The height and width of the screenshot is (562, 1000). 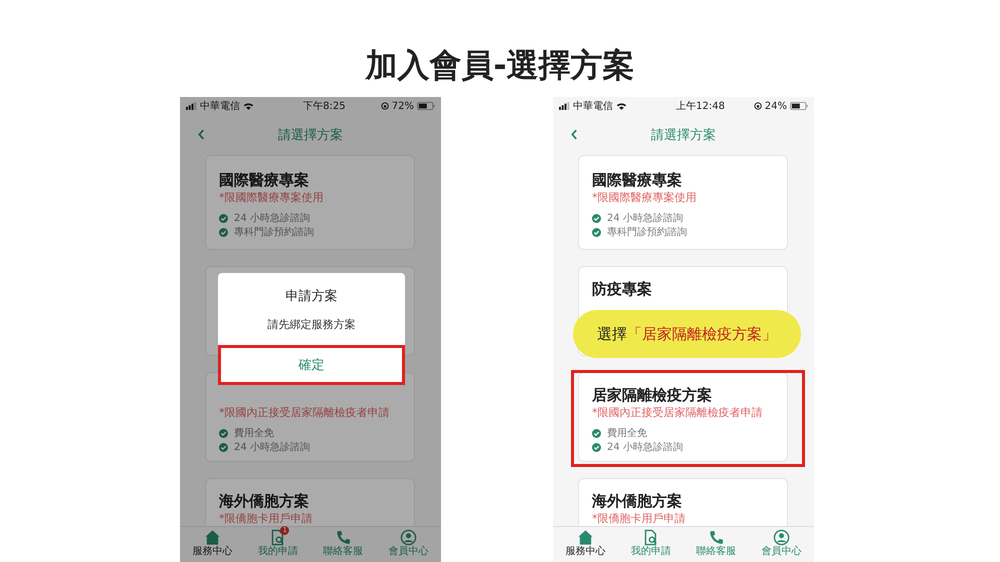 What do you see at coordinates (324, 106) in the screenshot?
I see `clock-time: 下午8:25` at bounding box center [324, 106].